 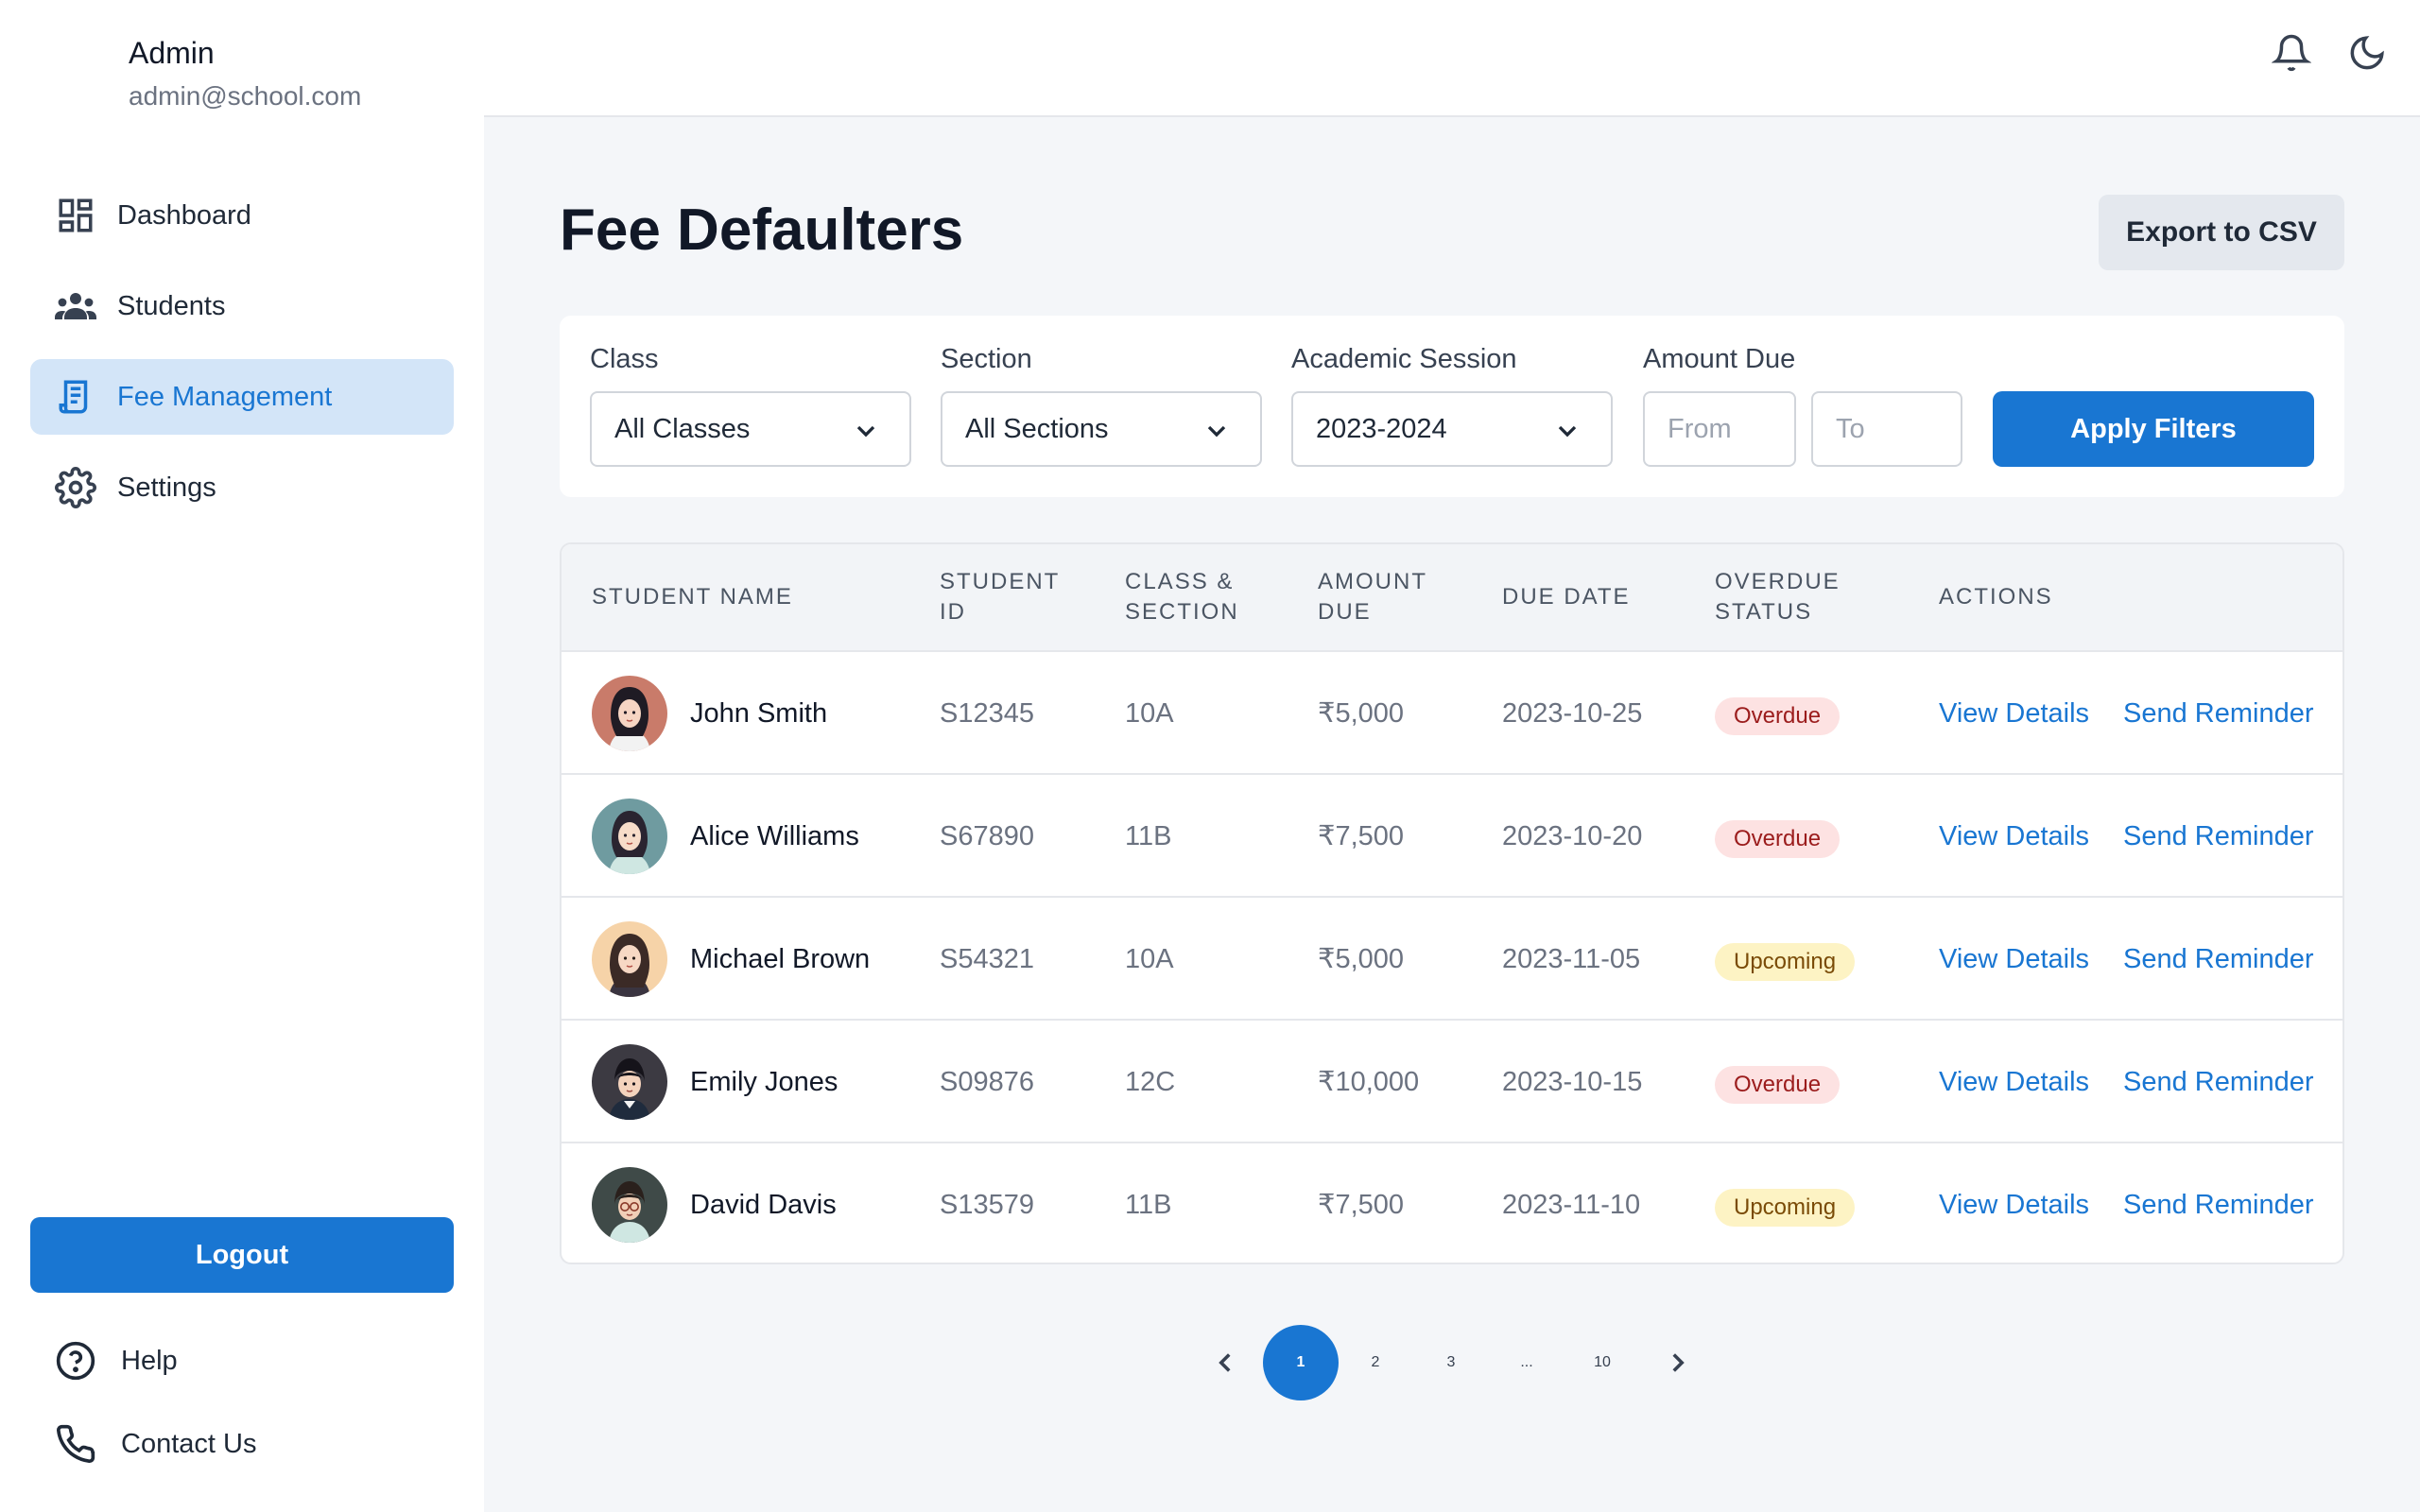 I want to click on next-page-button, so click(x=1678, y=1362).